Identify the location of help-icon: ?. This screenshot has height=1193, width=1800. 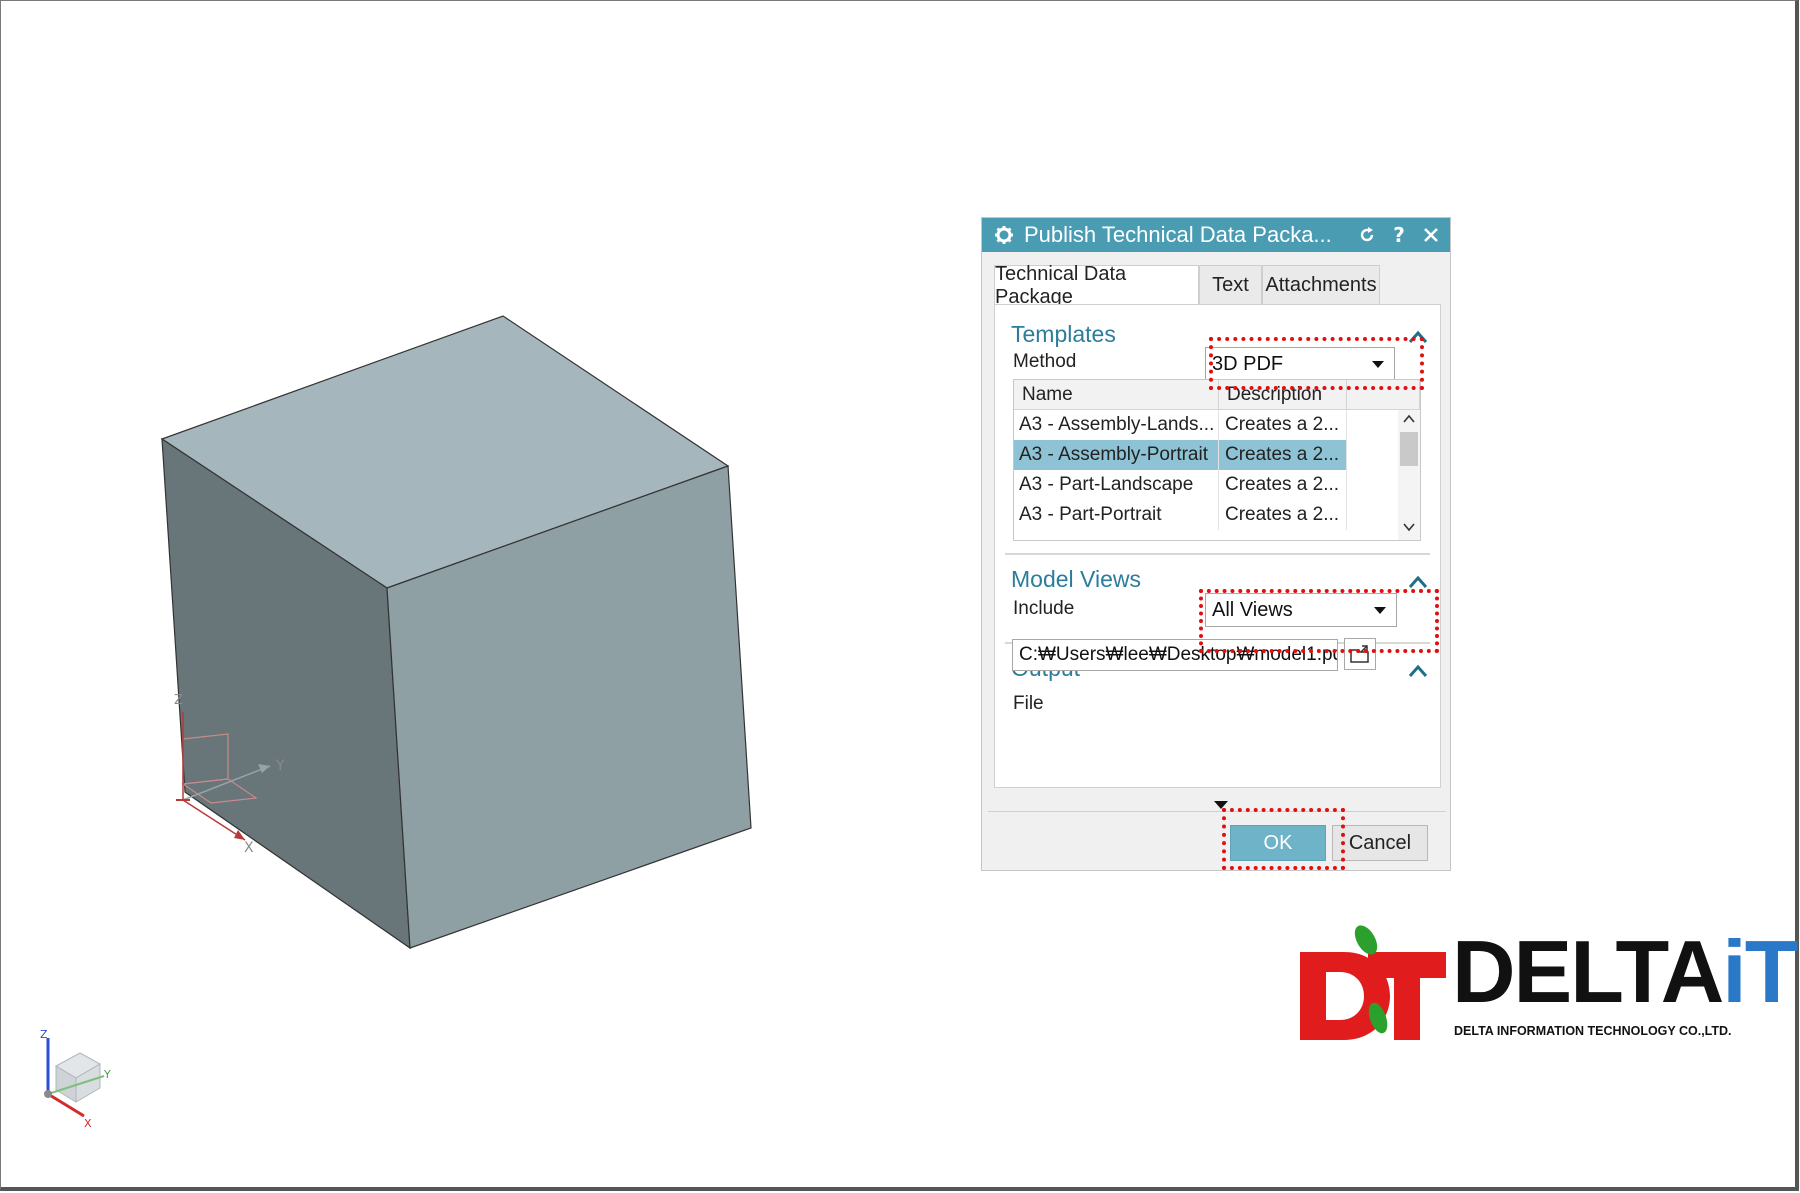
(1399, 235).